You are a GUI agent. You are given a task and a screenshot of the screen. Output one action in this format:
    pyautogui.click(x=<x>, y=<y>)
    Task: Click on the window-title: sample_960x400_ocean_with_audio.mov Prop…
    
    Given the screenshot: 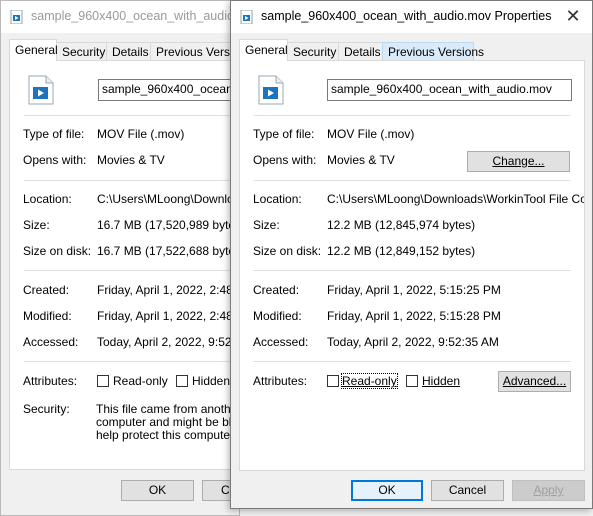 What is the action you would take?
    pyautogui.click(x=406, y=16)
    